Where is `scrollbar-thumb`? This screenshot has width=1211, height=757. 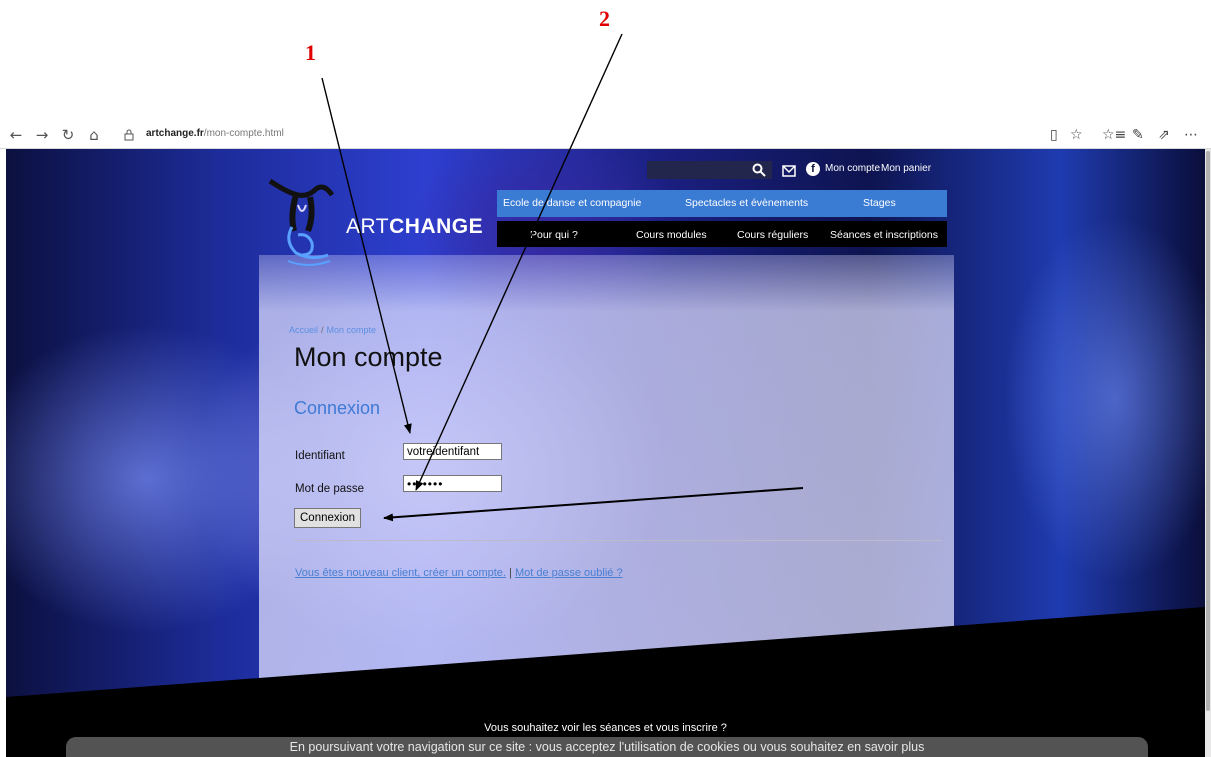
scrollbar-thumb is located at coordinates (1208, 431).